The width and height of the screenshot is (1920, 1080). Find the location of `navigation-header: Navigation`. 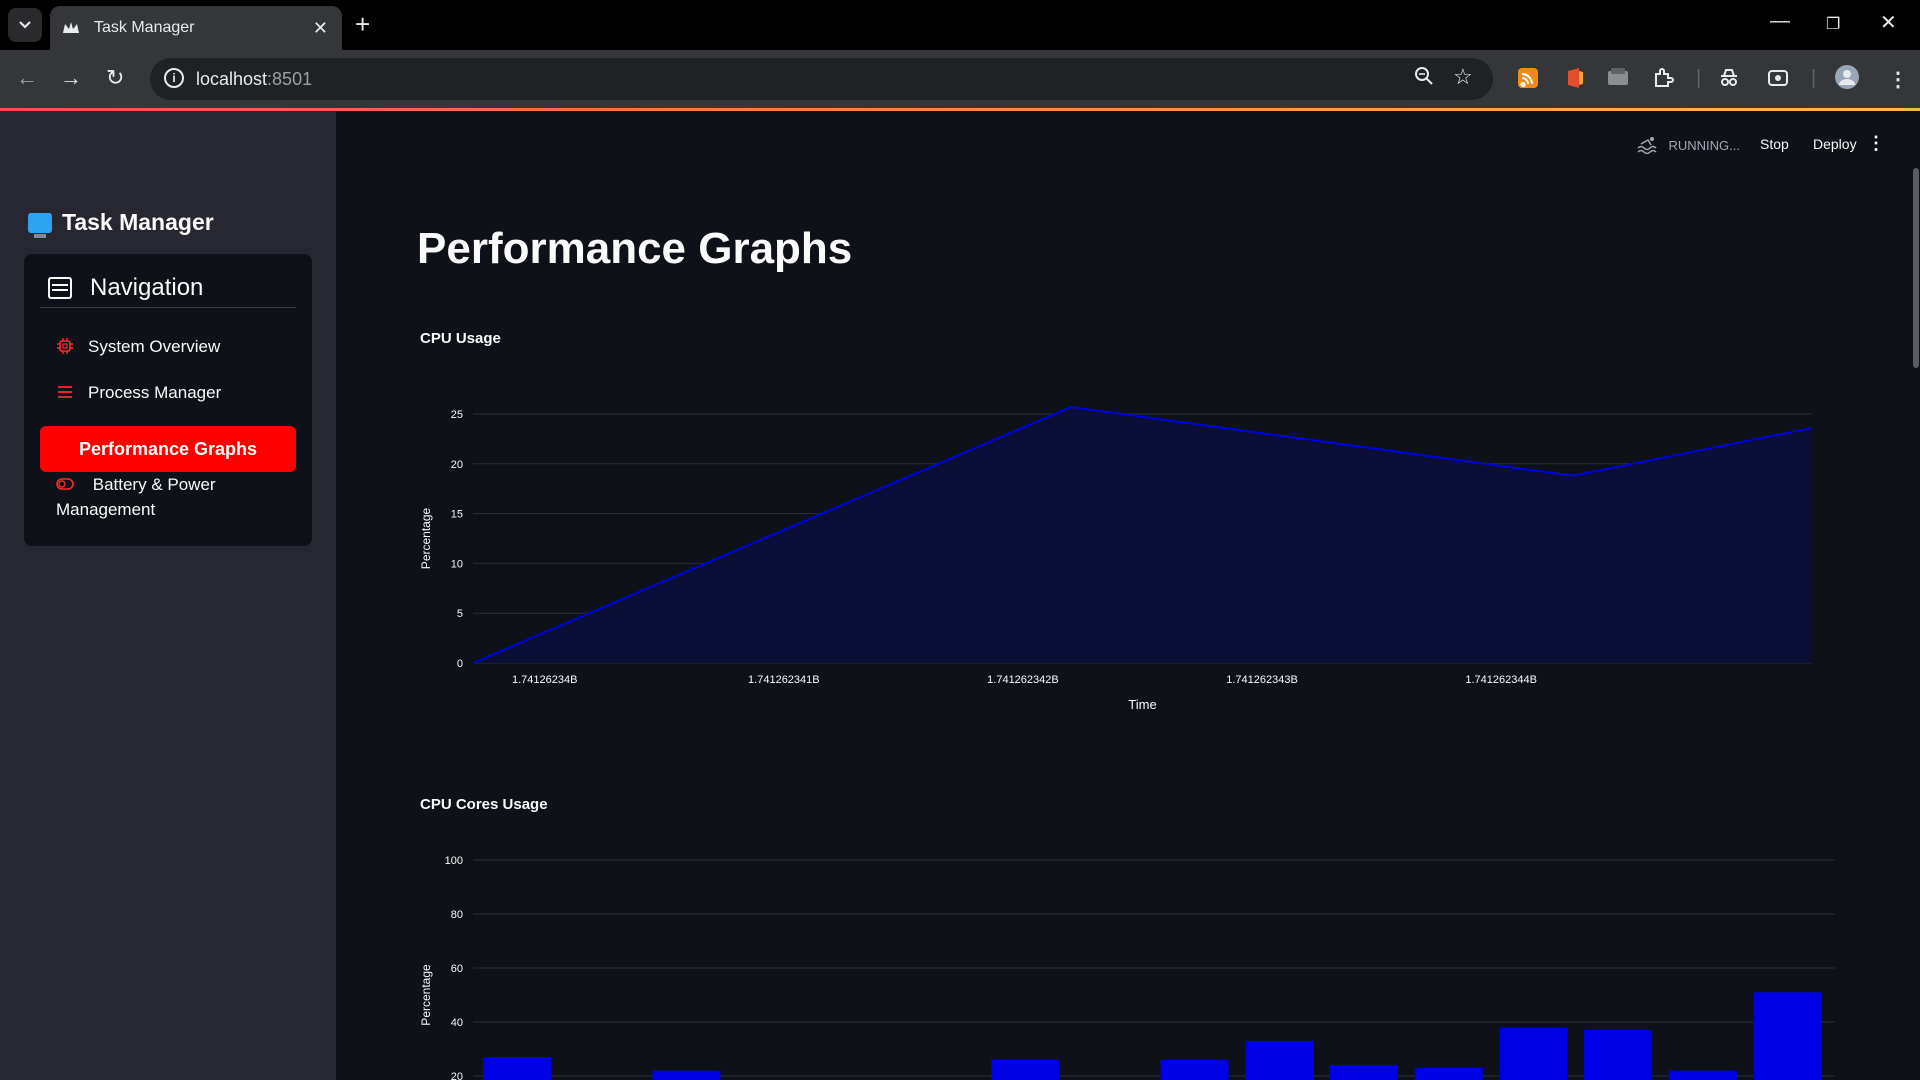

navigation-header: Navigation is located at coordinates (168, 288).